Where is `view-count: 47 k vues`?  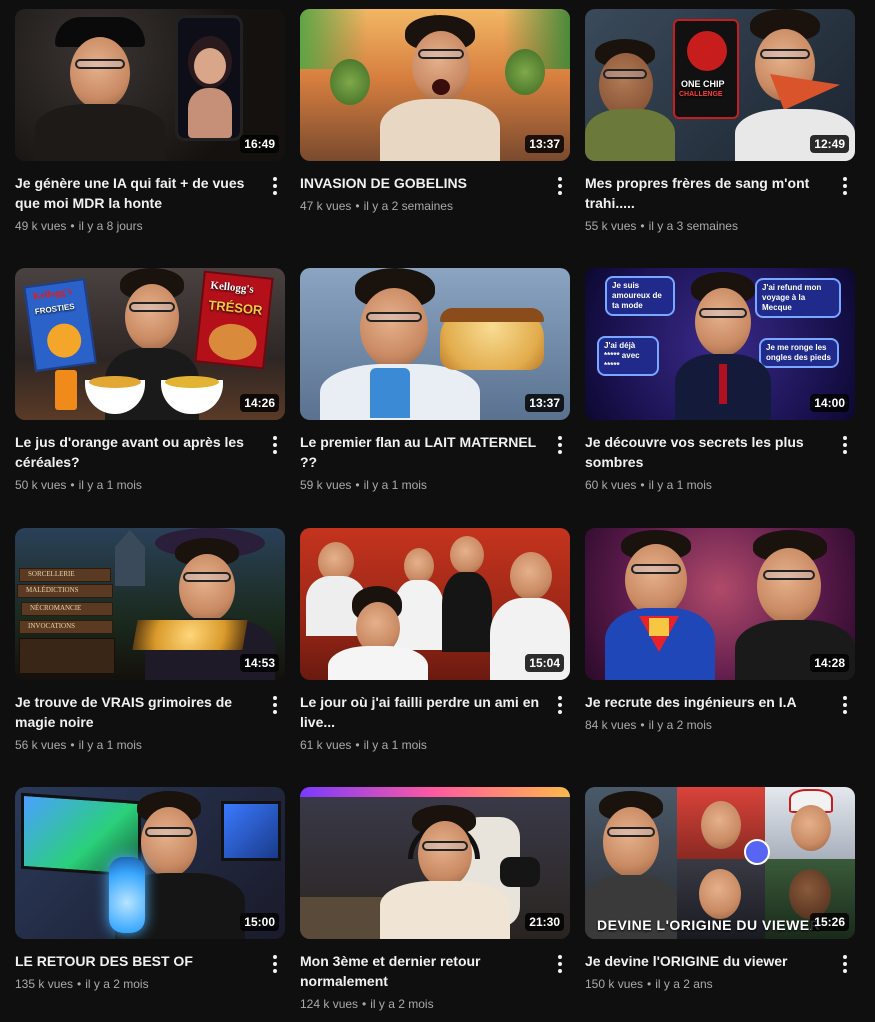 view-count: 47 k vues is located at coordinates (326, 206).